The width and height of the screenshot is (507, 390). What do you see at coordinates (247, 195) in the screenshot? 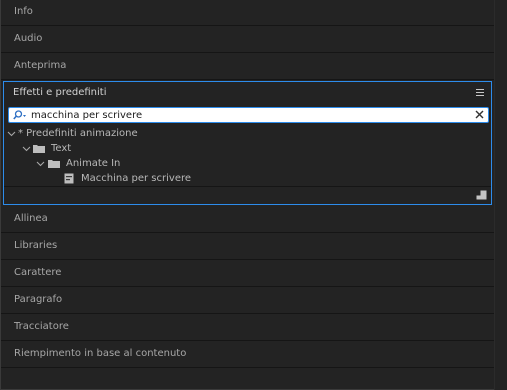
I see `effects-panel-footer` at bounding box center [247, 195].